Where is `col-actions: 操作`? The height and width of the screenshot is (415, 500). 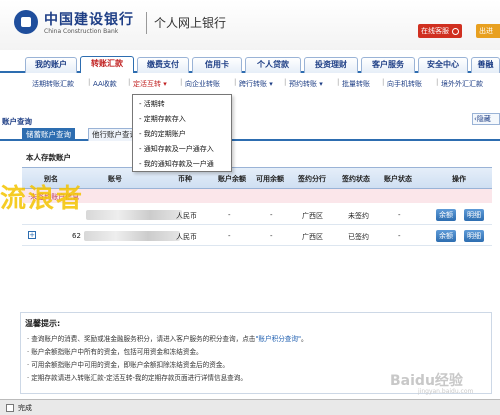
col-actions: 操作 is located at coordinates (459, 179).